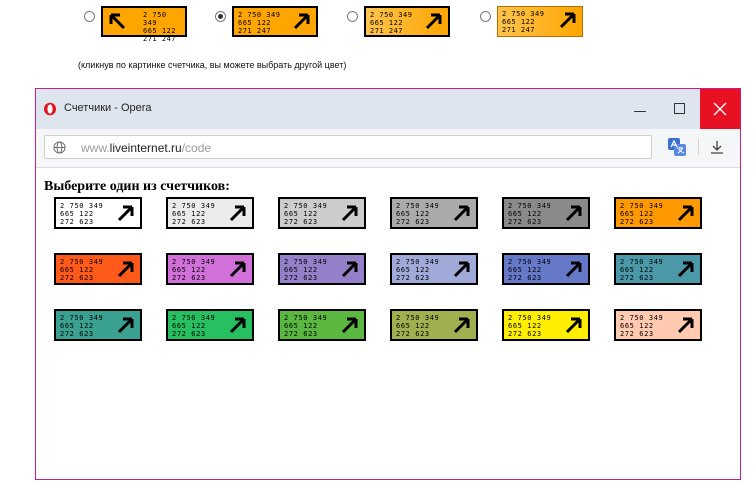 This screenshot has height=490, width=756. What do you see at coordinates (640, 111) in the screenshot?
I see `minimize-icon` at bounding box center [640, 111].